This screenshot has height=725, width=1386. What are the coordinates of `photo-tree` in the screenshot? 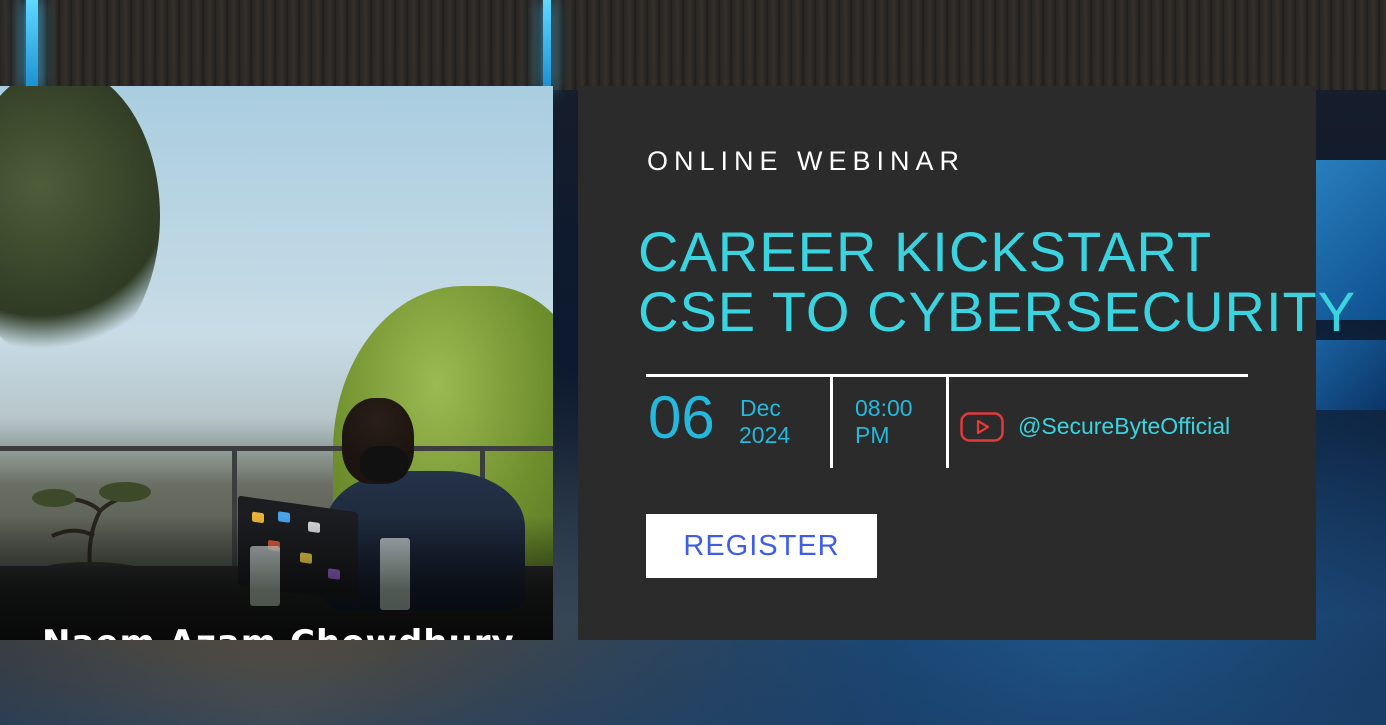 It's located at (80, 226).